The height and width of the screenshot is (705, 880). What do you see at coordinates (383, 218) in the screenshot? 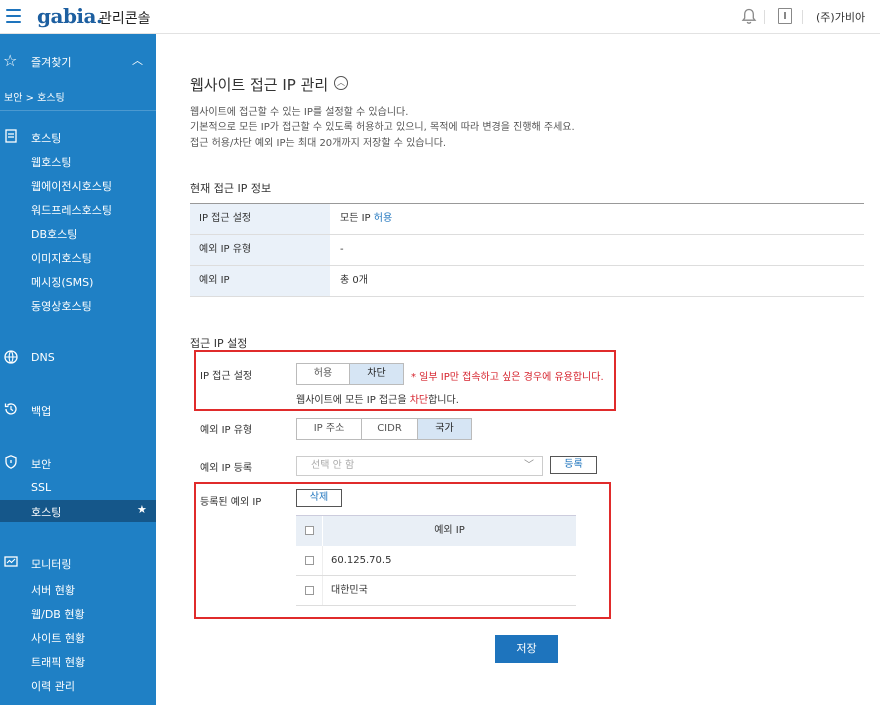
I see `value-highlight: 허용` at bounding box center [383, 218].